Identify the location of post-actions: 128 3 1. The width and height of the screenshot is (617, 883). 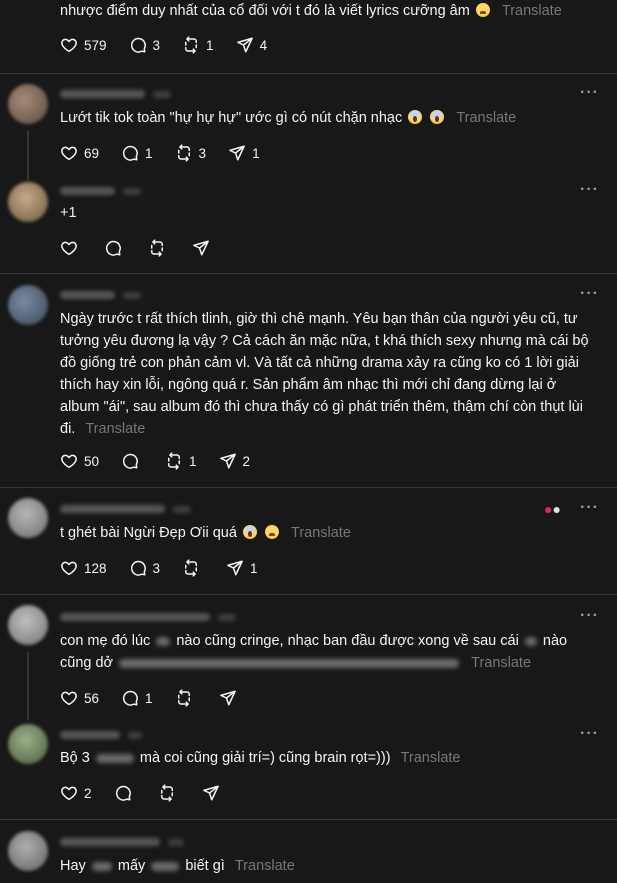
(170, 568).